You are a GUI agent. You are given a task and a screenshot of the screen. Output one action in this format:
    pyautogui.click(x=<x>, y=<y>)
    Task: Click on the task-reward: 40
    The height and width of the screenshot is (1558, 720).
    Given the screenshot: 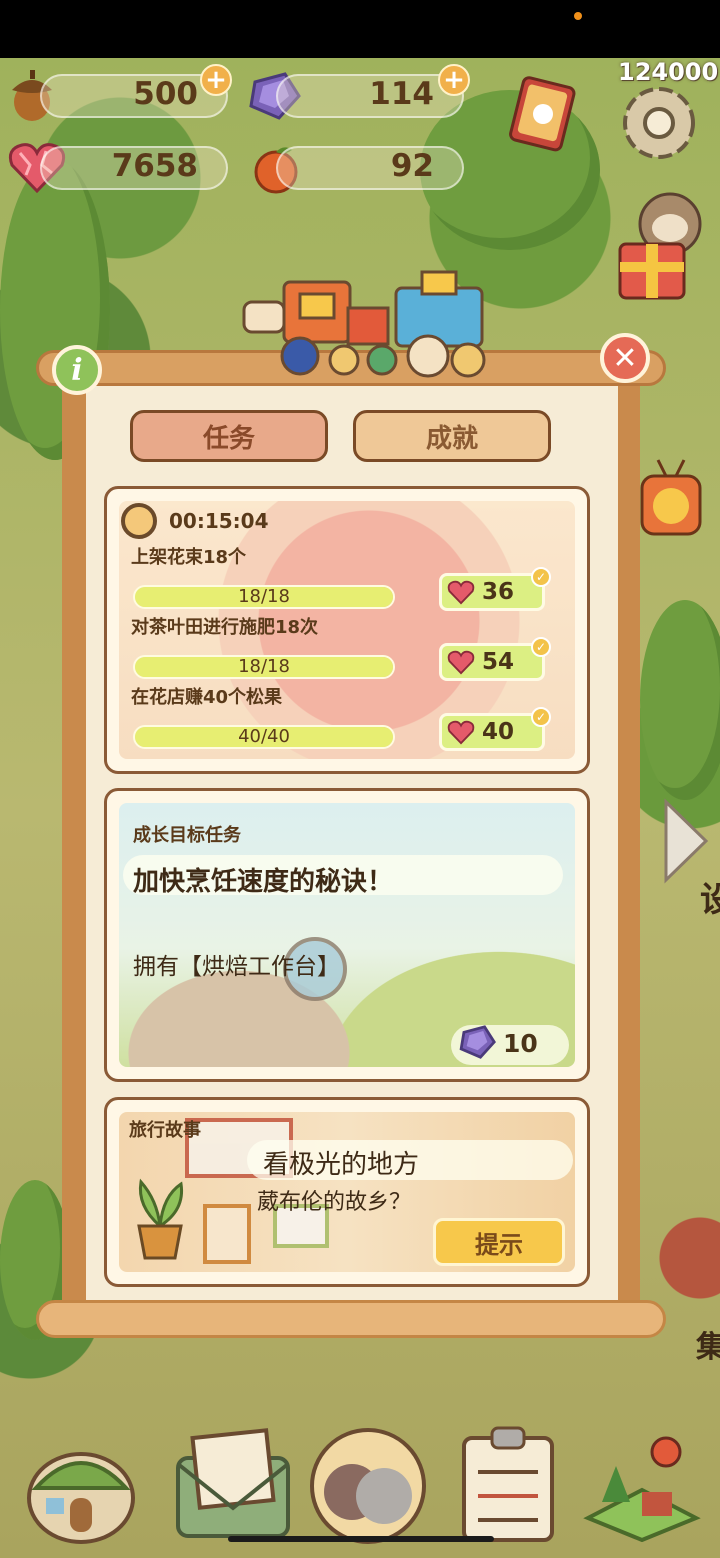 What is the action you would take?
    pyautogui.click(x=492, y=732)
    